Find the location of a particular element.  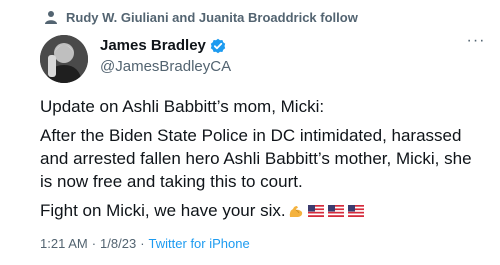

handle: @JamesBradleyCA is located at coordinates (165, 66).